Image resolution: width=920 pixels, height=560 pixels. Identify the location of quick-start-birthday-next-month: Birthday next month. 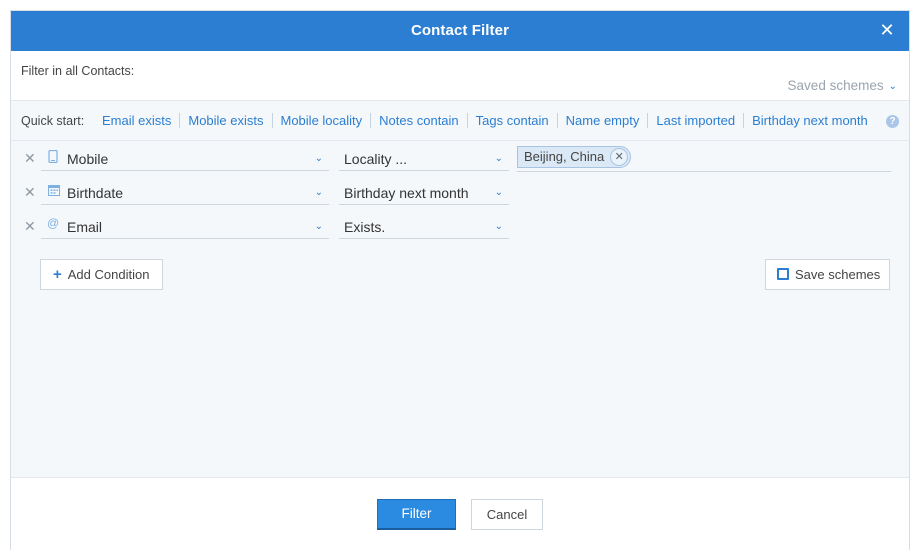
(809, 120).